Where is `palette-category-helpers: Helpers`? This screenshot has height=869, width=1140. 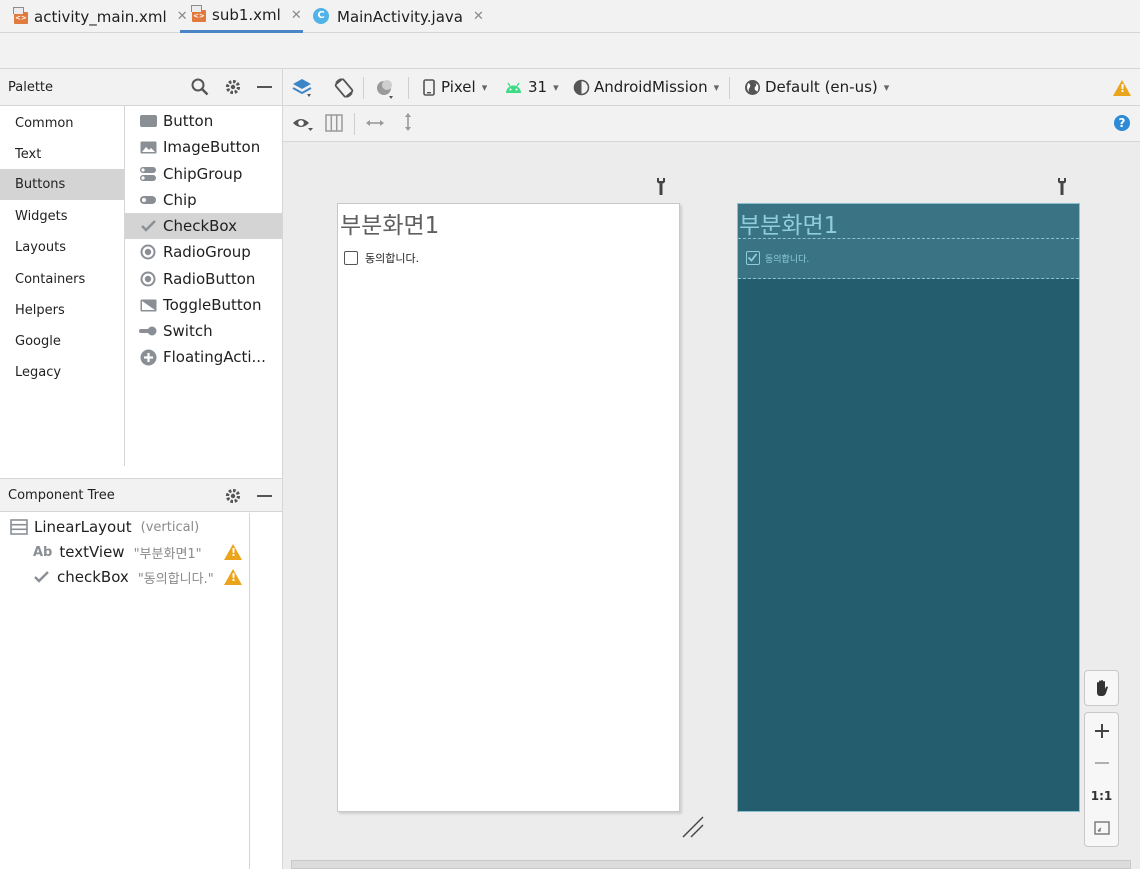 palette-category-helpers: Helpers is located at coordinates (62, 310).